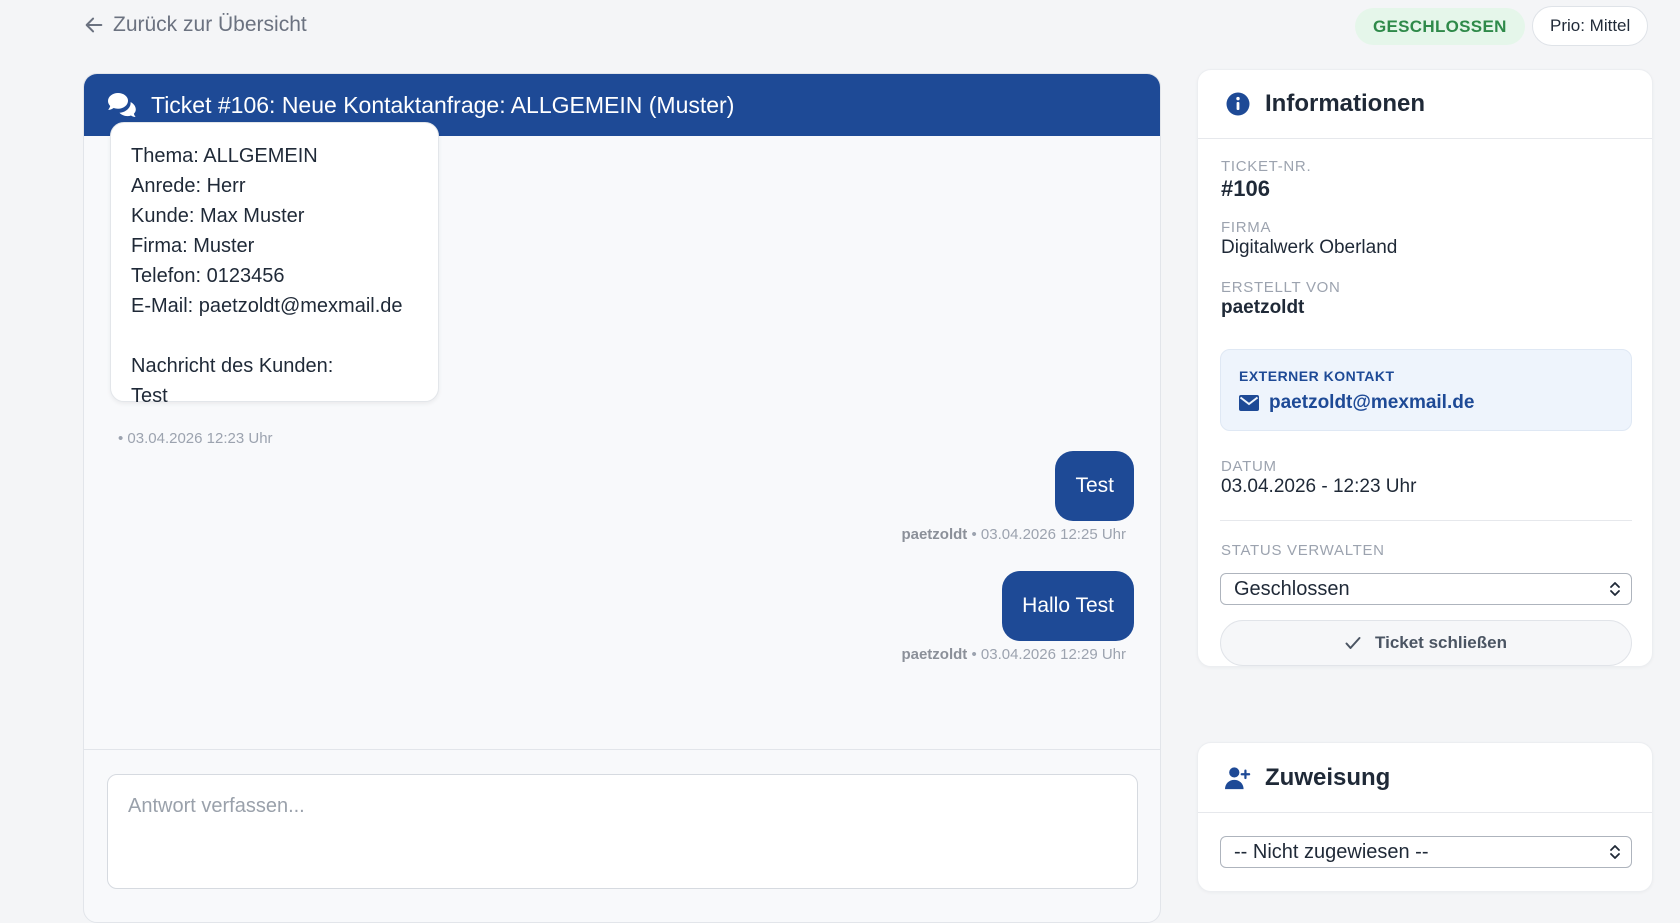 The height and width of the screenshot is (923, 1680). I want to click on close-ticket-label: Ticket schließen, so click(1441, 642).